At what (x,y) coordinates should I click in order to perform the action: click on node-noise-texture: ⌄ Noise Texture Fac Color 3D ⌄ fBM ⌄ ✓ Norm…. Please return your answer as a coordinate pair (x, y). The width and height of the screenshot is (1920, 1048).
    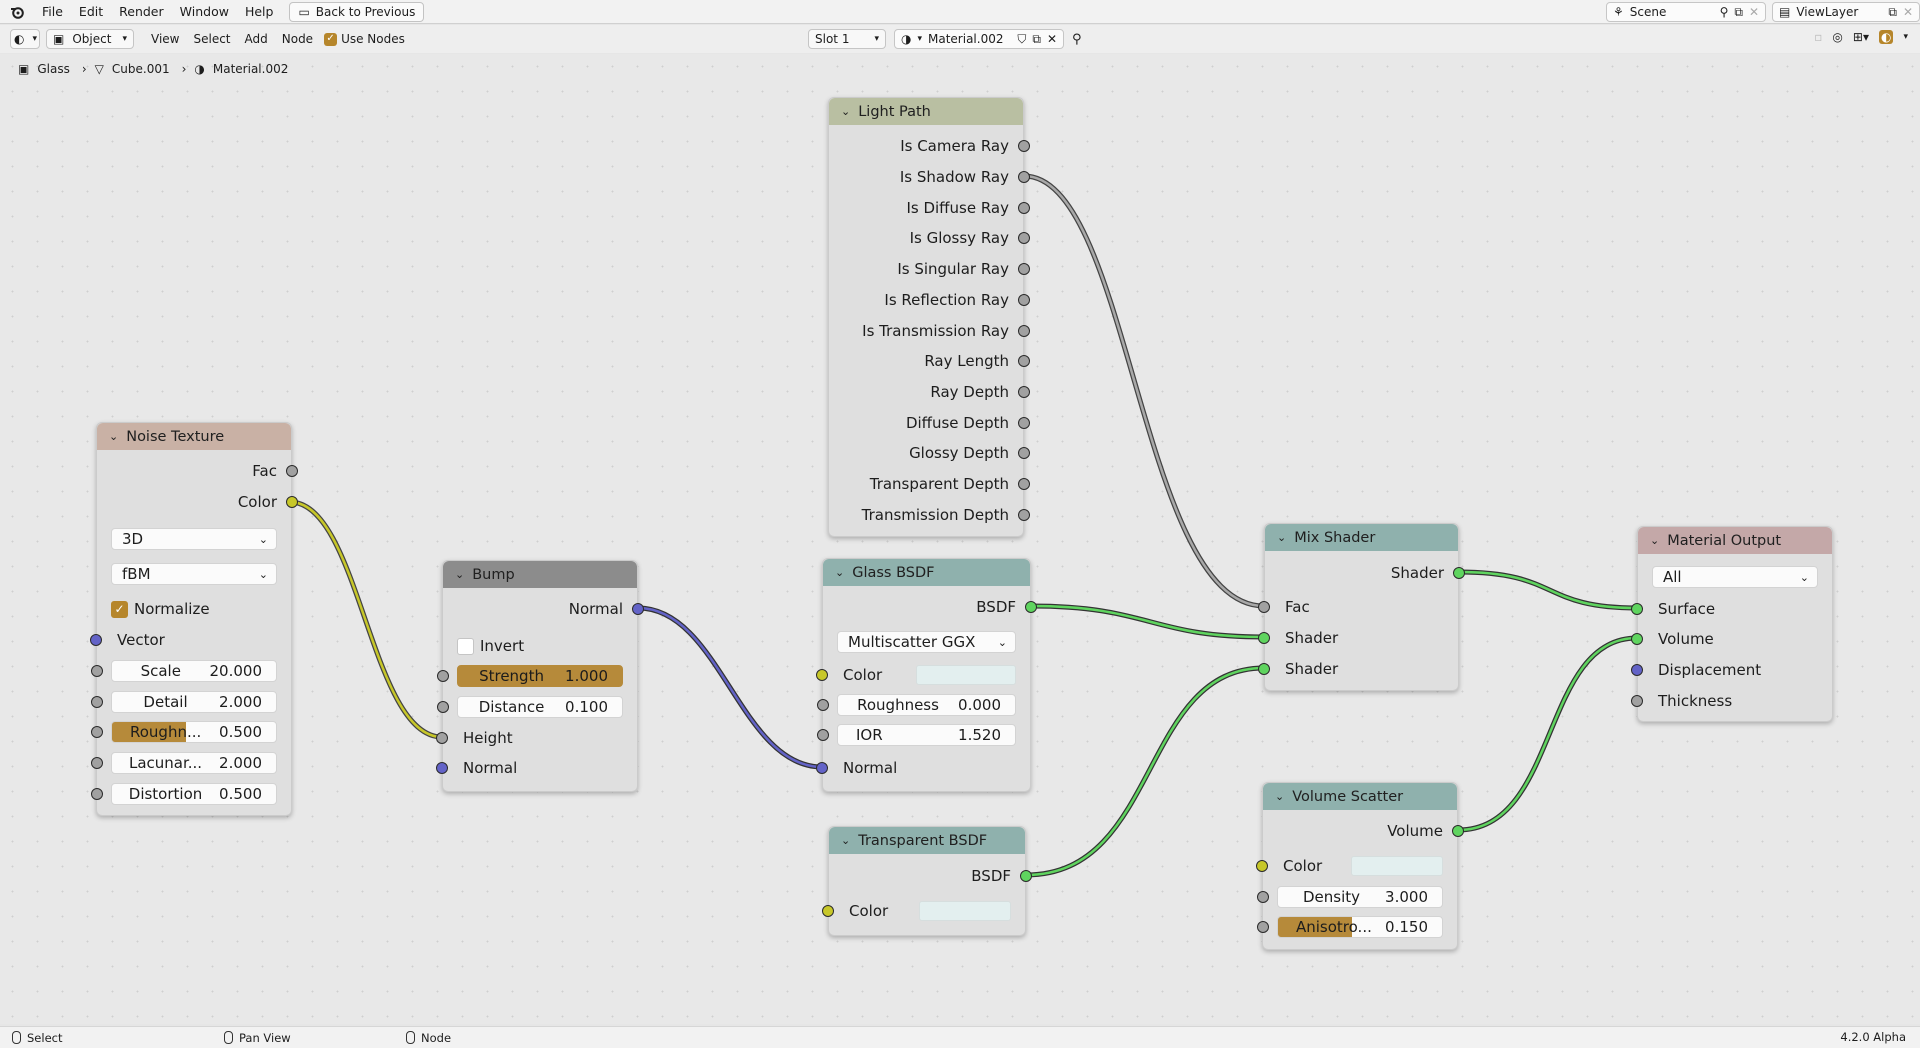
    Looking at the image, I should click on (194, 619).